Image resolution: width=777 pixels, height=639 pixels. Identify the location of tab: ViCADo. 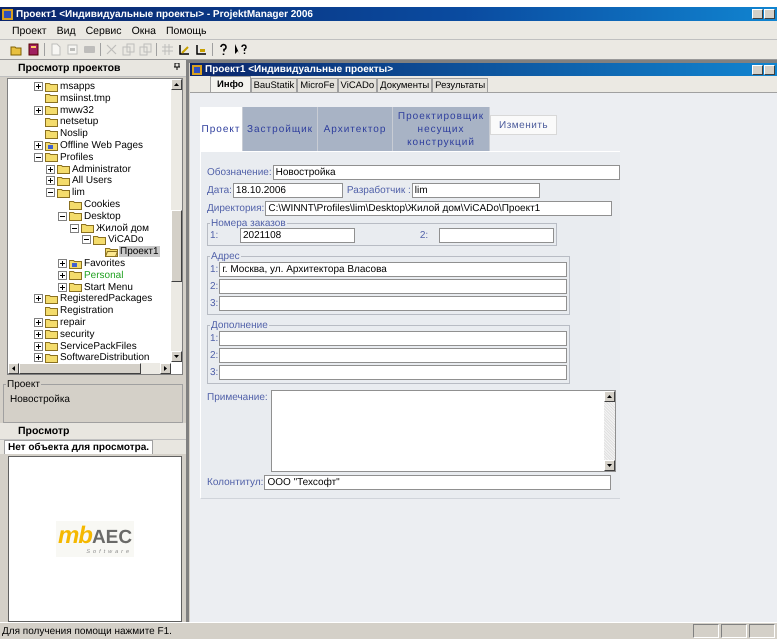
(358, 85).